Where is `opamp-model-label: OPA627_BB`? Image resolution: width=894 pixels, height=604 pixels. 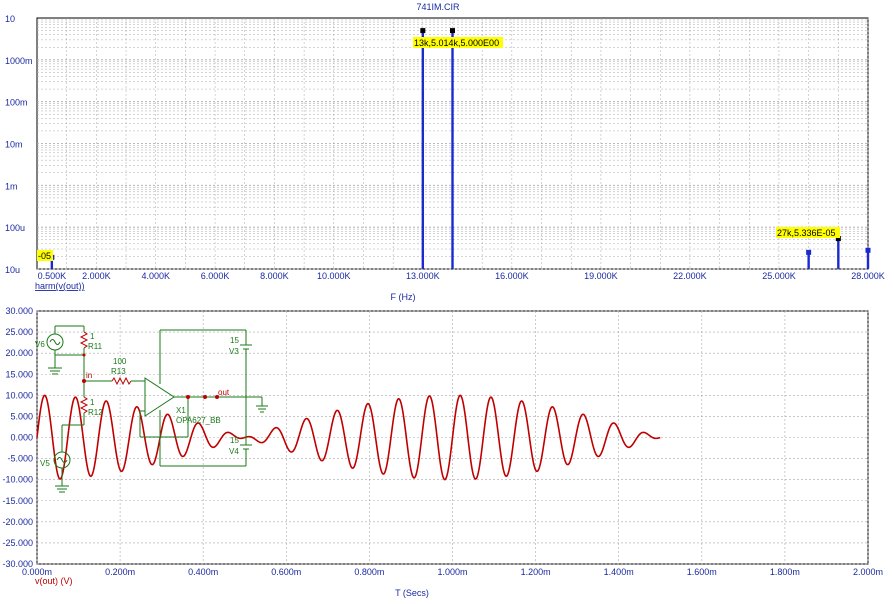
opamp-model-label: OPA627_BB is located at coordinates (198, 420).